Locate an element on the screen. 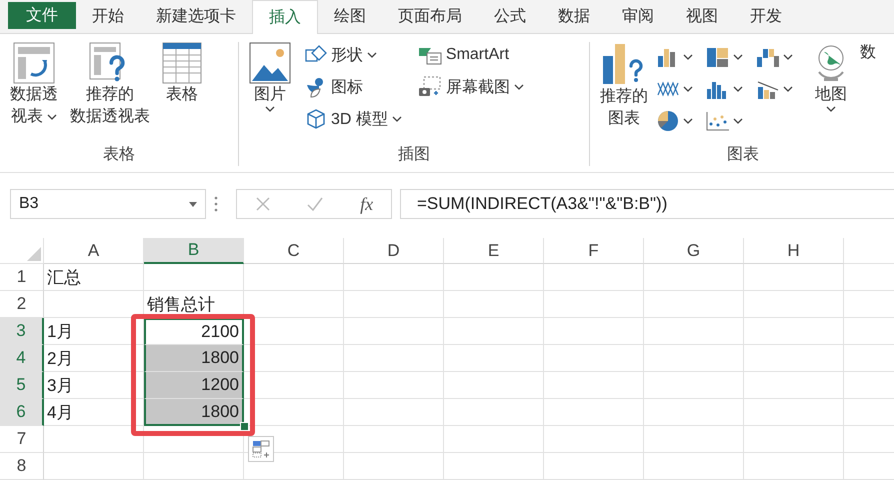 The width and height of the screenshot is (894, 480). combo-chart-icon is located at coordinates (768, 89).